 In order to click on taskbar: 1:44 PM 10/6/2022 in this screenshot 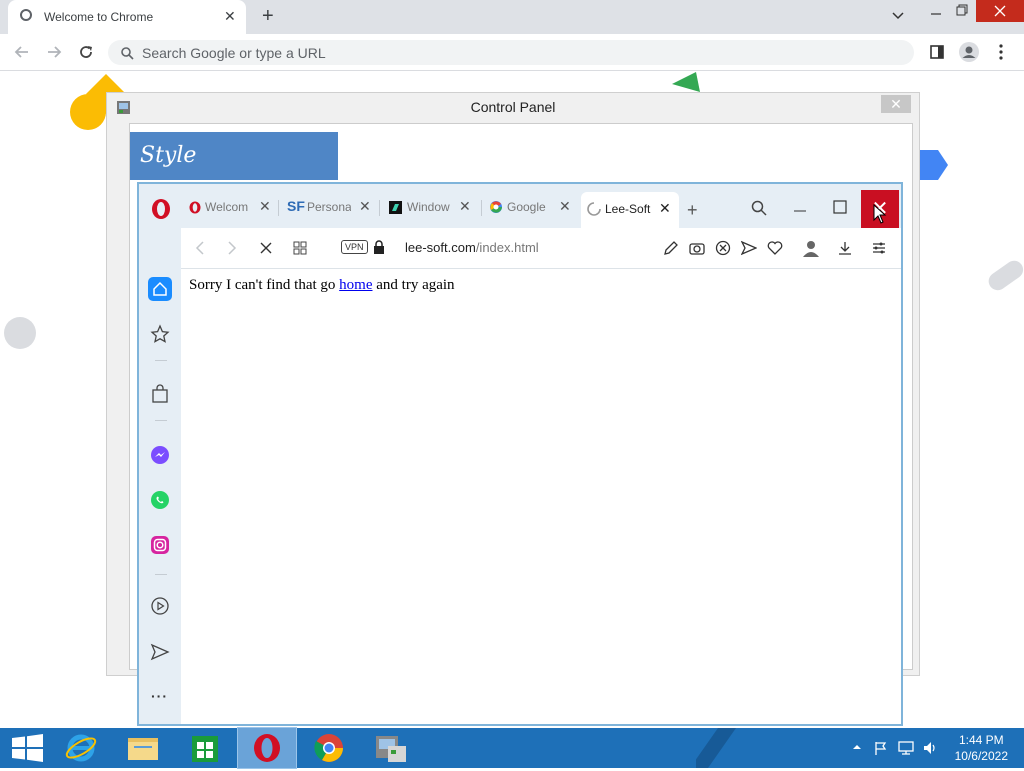, I will do `click(512, 748)`.